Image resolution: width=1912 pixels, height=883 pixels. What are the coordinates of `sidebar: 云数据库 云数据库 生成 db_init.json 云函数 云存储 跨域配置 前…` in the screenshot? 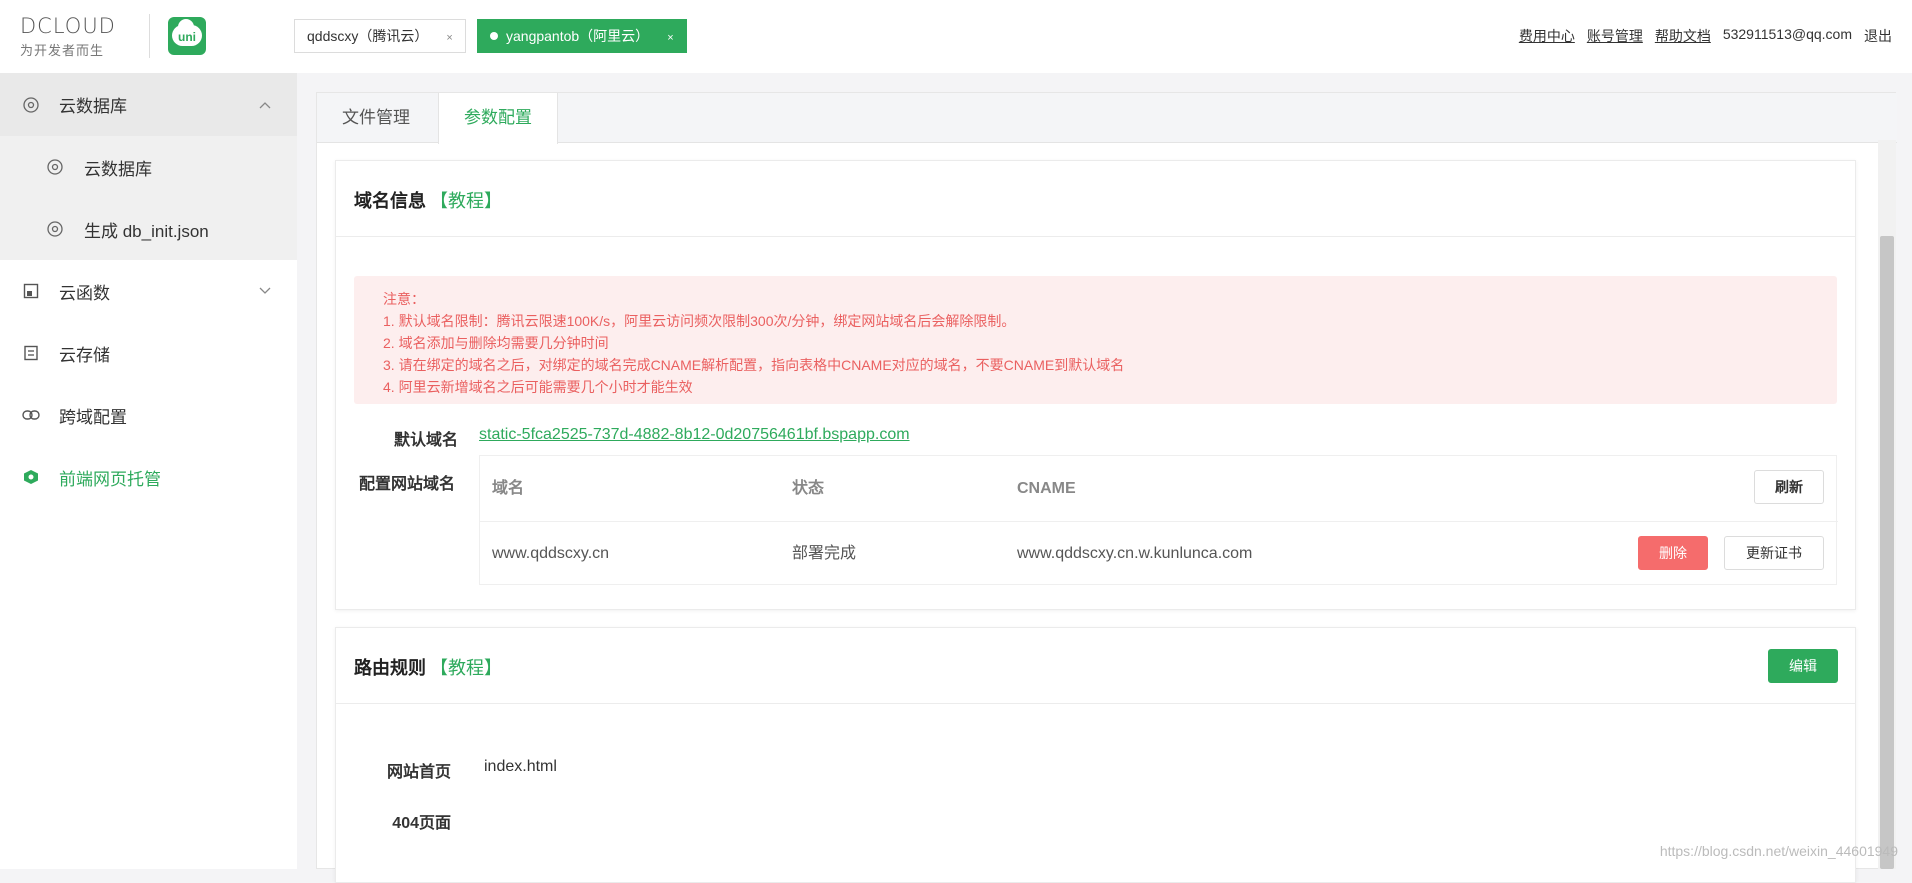 It's located at (148, 471).